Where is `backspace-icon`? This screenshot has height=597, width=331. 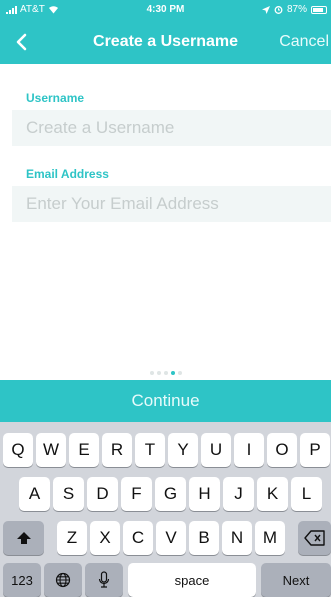 backspace-icon is located at coordinates (314, 538).